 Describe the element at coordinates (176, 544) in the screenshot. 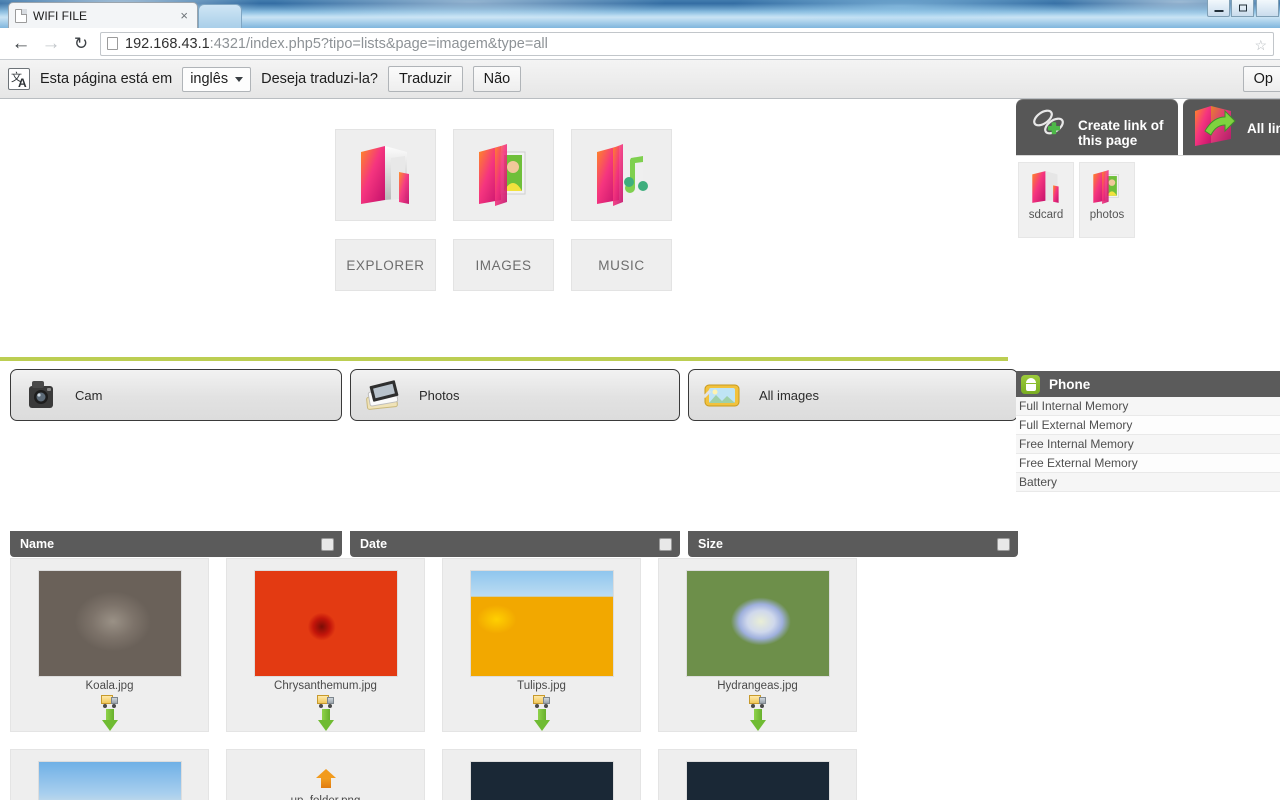

I see `column-header-name: Name` at that location.